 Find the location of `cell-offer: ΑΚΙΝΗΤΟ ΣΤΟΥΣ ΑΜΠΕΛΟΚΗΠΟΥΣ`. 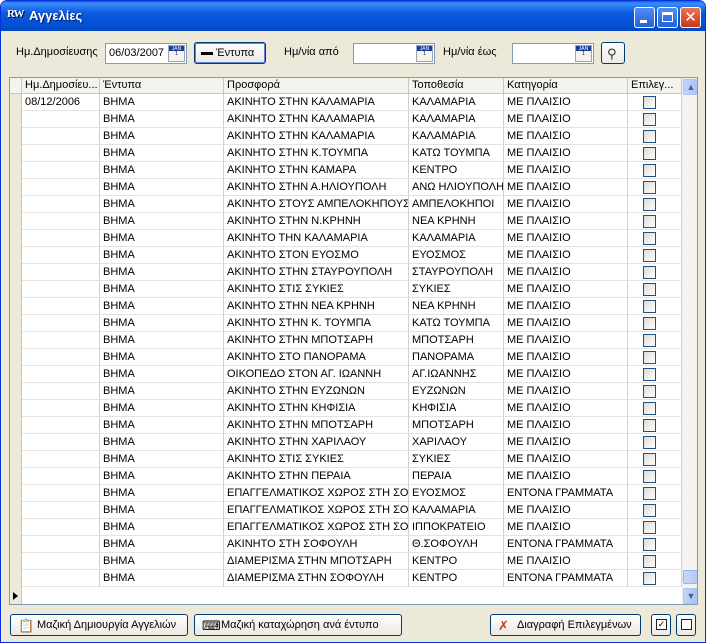

cell-offer: ΑΚΙΝΗΤΟ ΣΤΟΥΣ ΑΜΠΕΛΟΚΗΠΟΥΣ is located at coordinates (316, 204).